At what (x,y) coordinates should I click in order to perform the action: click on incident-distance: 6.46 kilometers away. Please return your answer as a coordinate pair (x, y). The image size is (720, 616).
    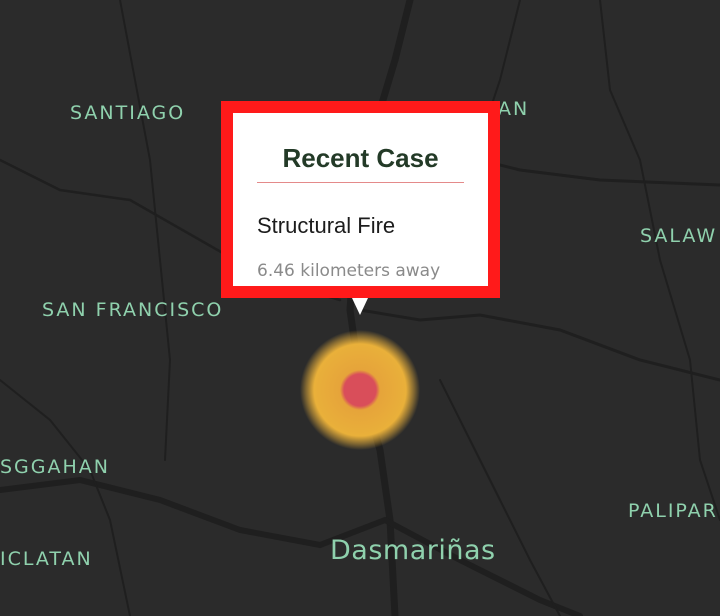
    Looking at the image, I should click on (349, 271).